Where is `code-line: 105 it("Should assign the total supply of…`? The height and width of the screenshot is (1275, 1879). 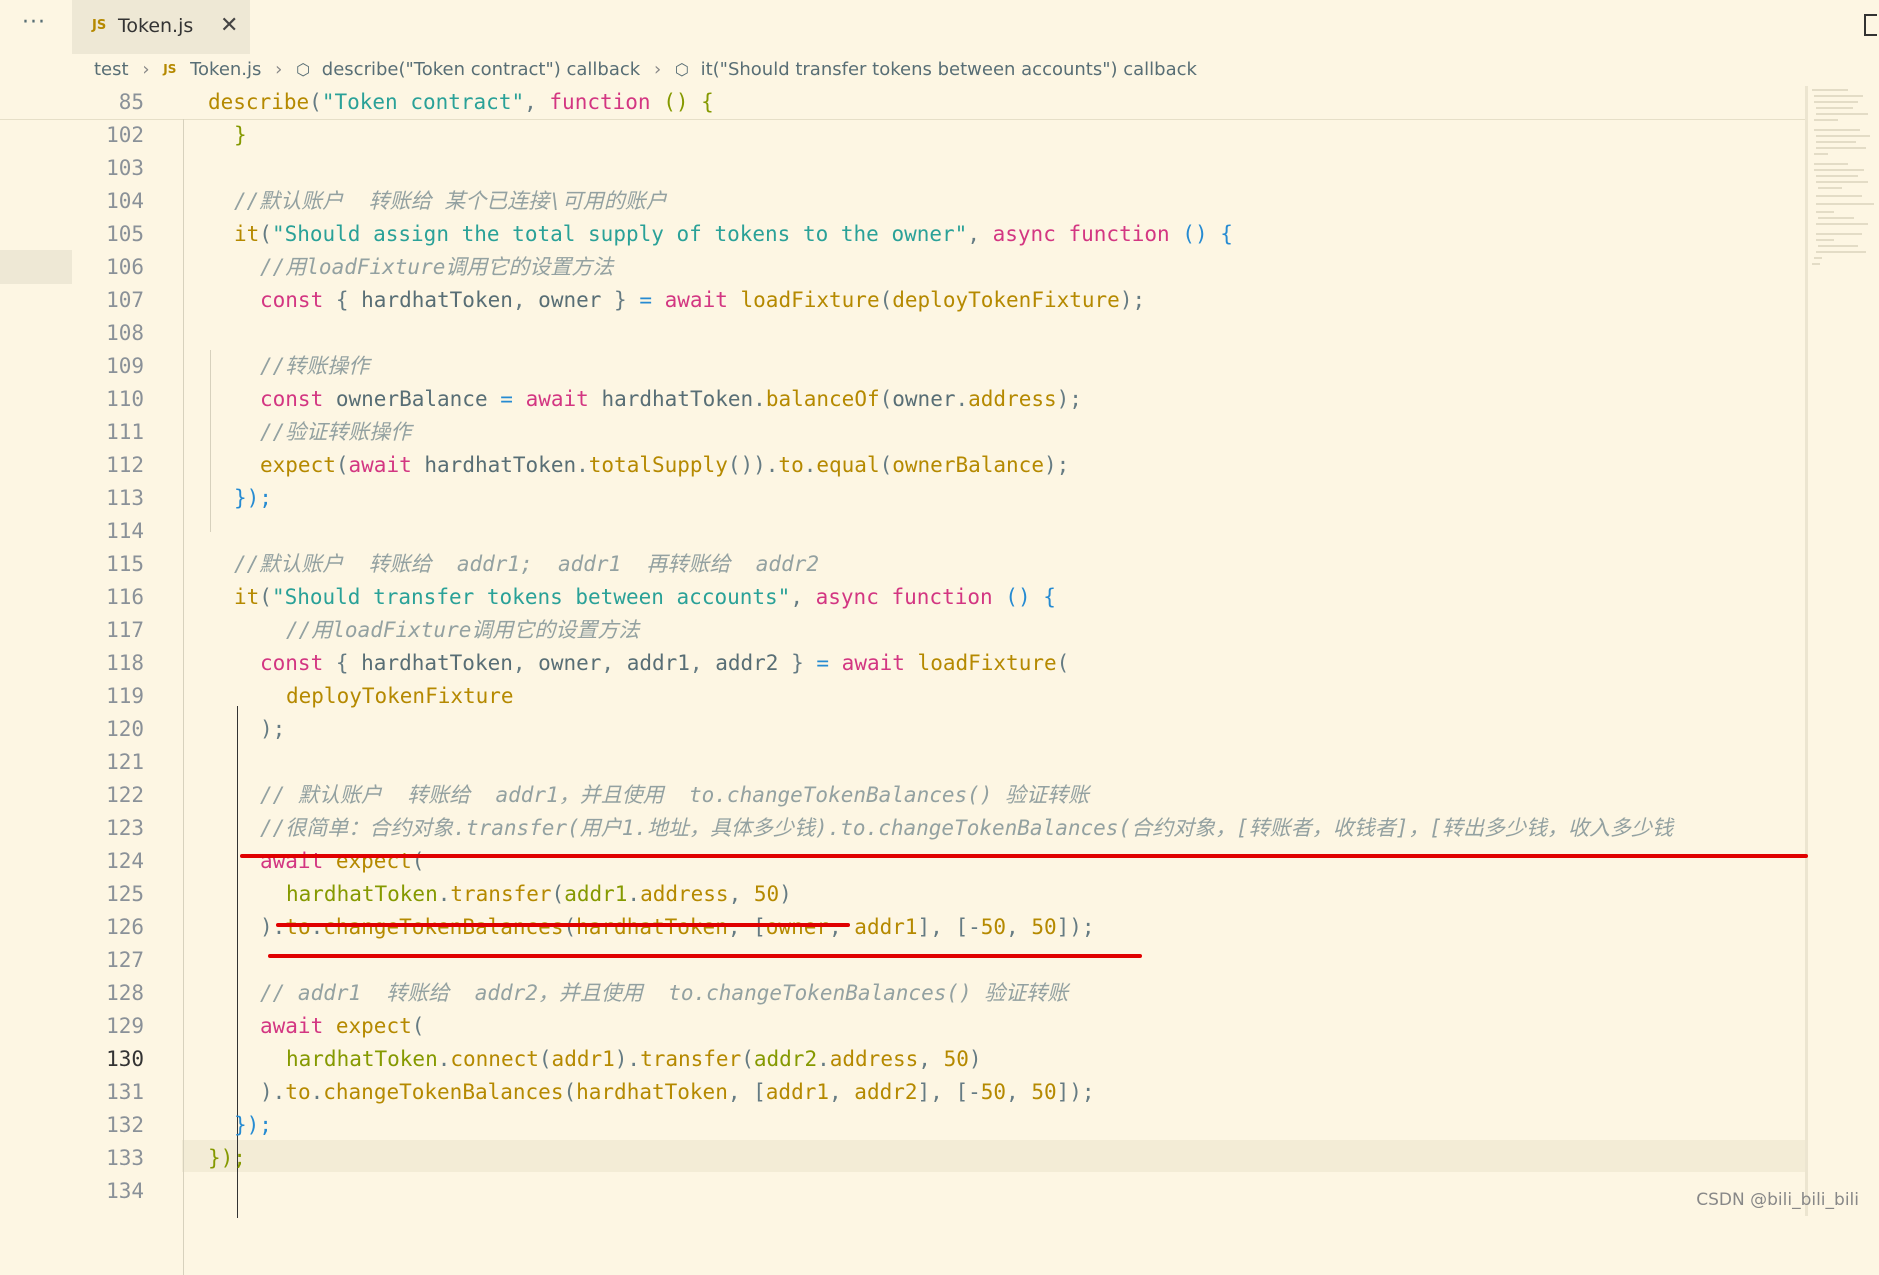 code-line: 105 it("Should assign the total supply of… is located at coordinates (902, 234).